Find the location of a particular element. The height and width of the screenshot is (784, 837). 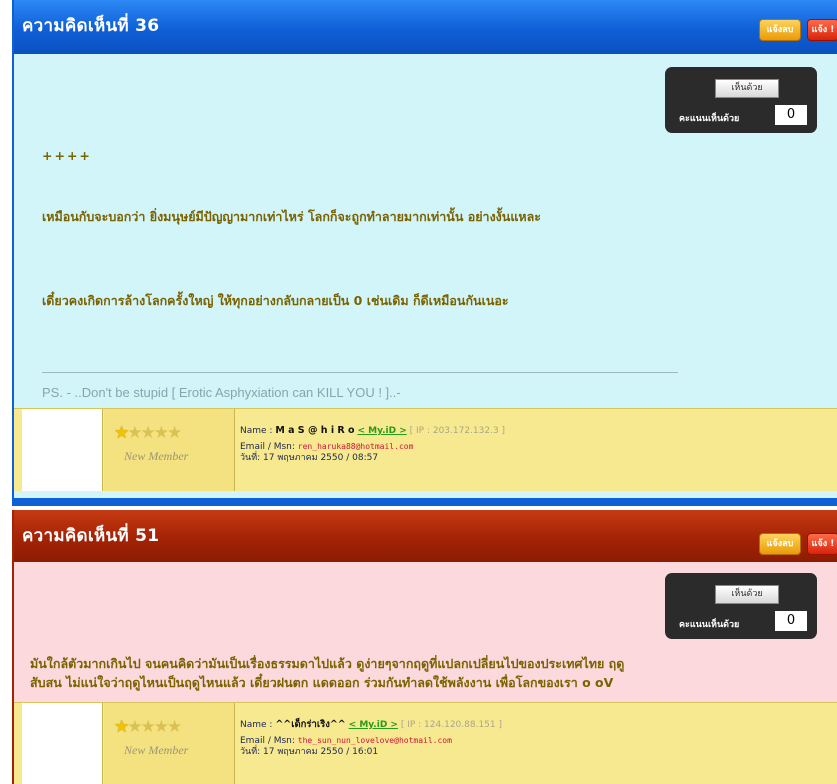

author-email: ren_haruka88@hotmail.com is located at coordinates (356, 446).